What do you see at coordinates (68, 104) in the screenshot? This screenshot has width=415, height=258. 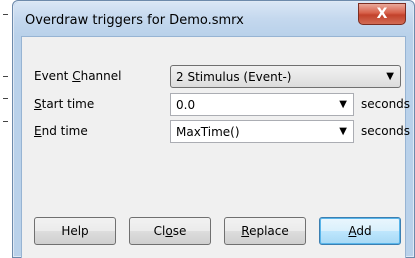 I see `label-text: tart time` at bounding box center [68, 104].